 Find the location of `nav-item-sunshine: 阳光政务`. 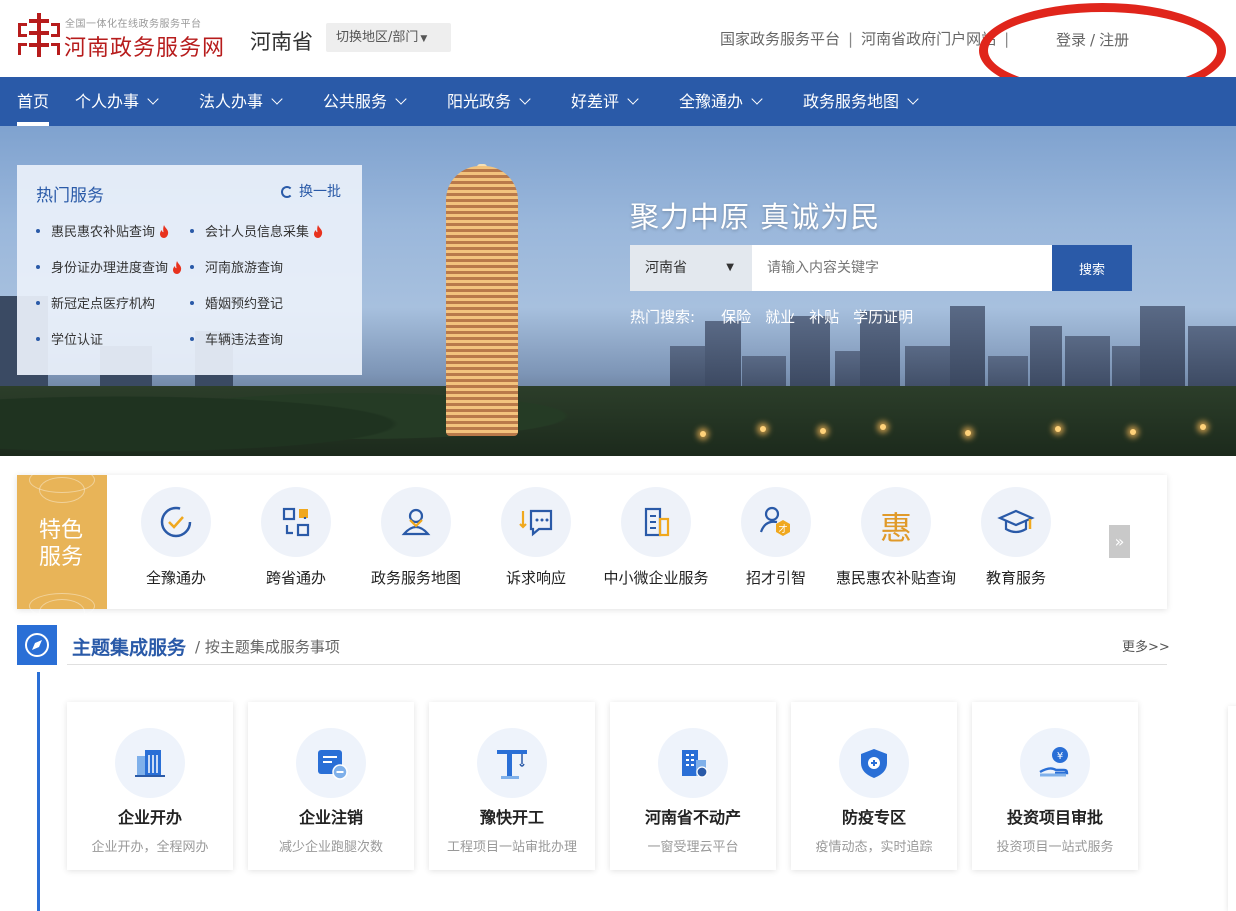

nav-item-sunshine: 阳光政务 is located at coordinates (489, 101).